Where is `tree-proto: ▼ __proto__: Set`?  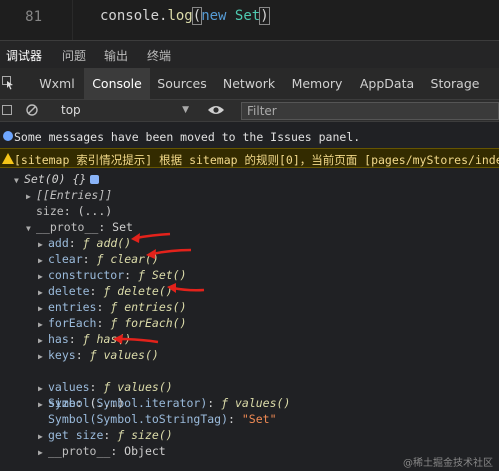
tree-proto: ▼ __proto__: Set is located at coordinates (79, 227).